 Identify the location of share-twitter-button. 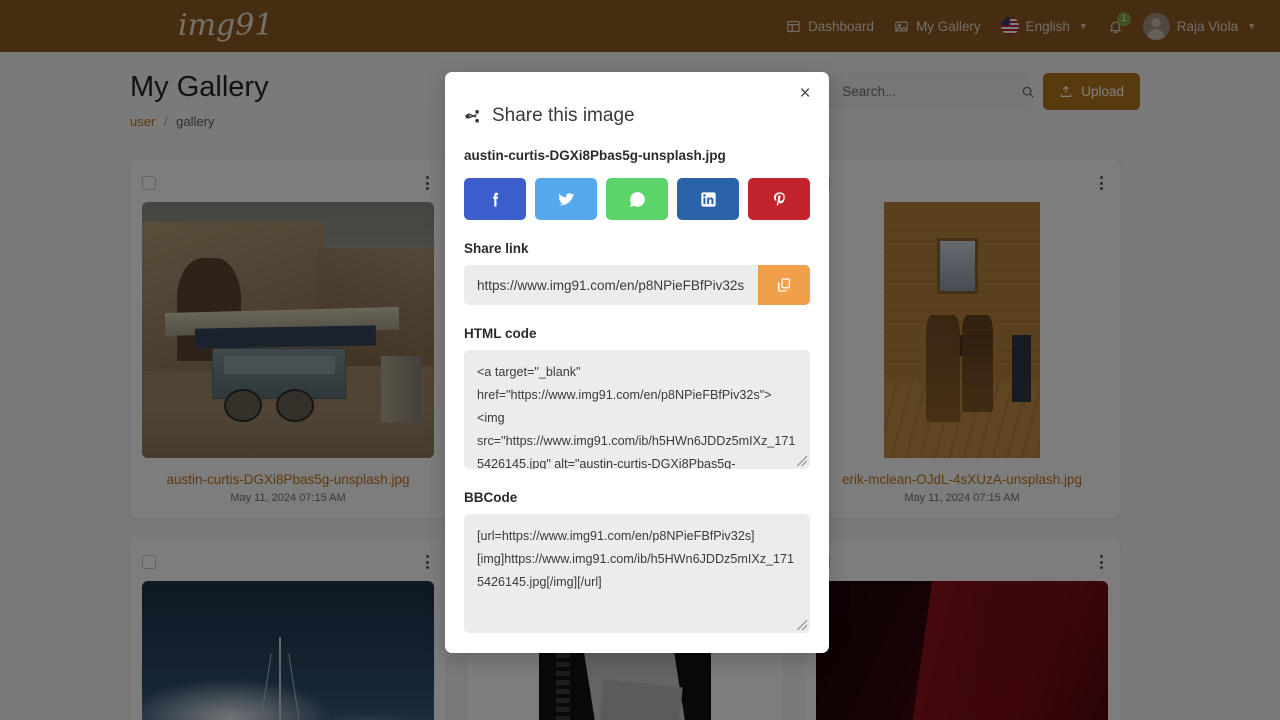
(566, 199).